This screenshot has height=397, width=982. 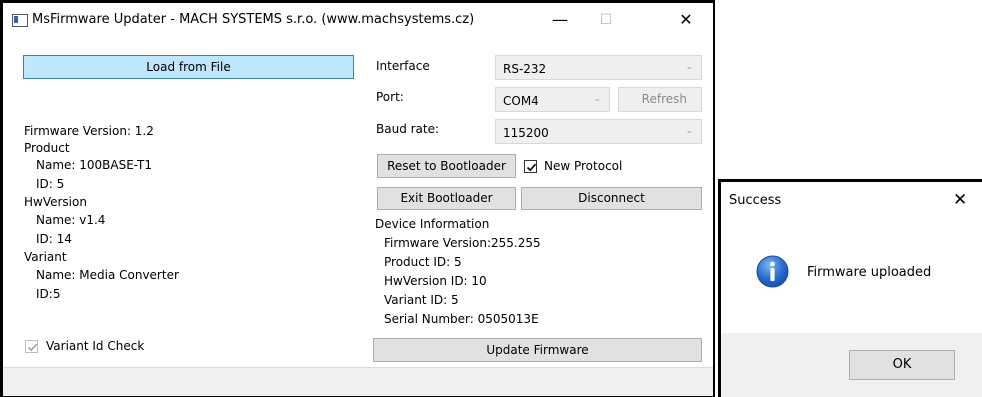 What do you see at coordinates (20, 20) in the screenshot?
I see `app-icon` at bounding box center [20, 20].